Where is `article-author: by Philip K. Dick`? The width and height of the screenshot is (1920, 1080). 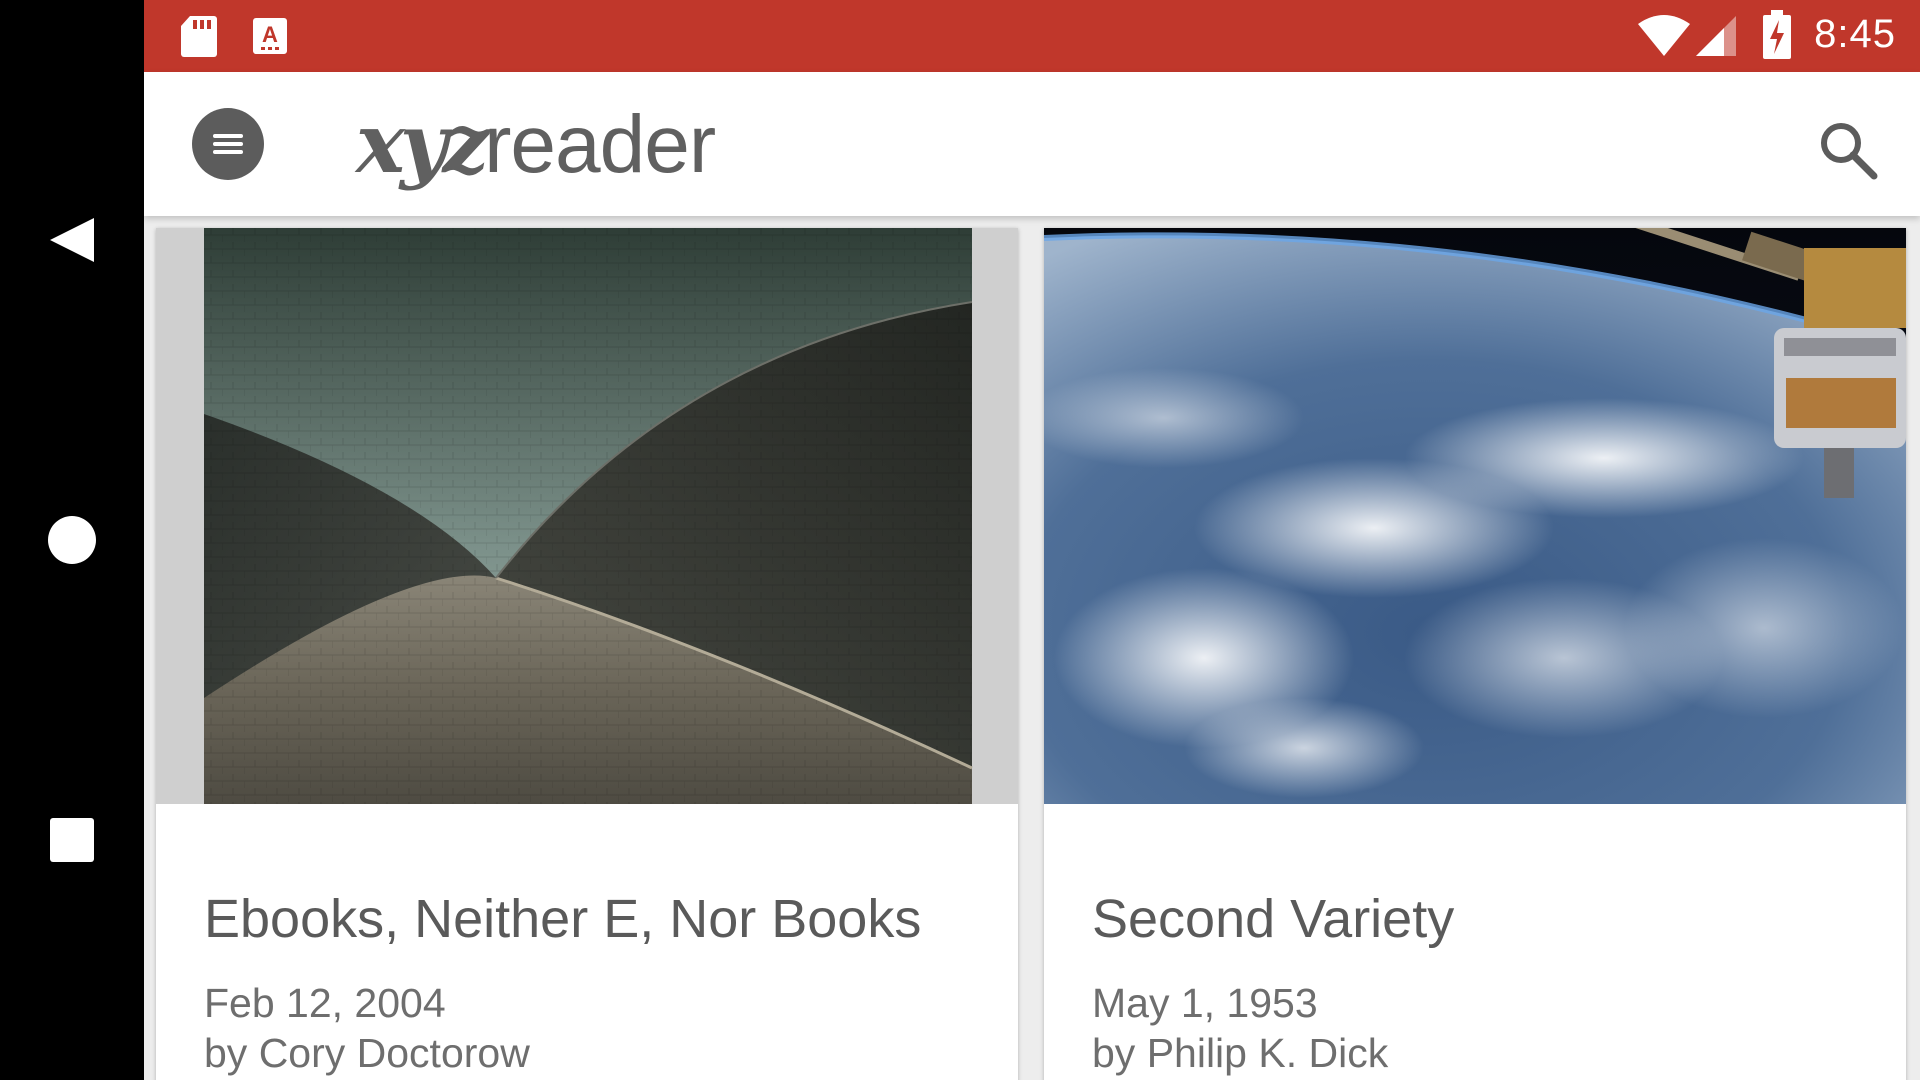
article-author: by Philip K. Dick is located at coordinates (1240, 1053).